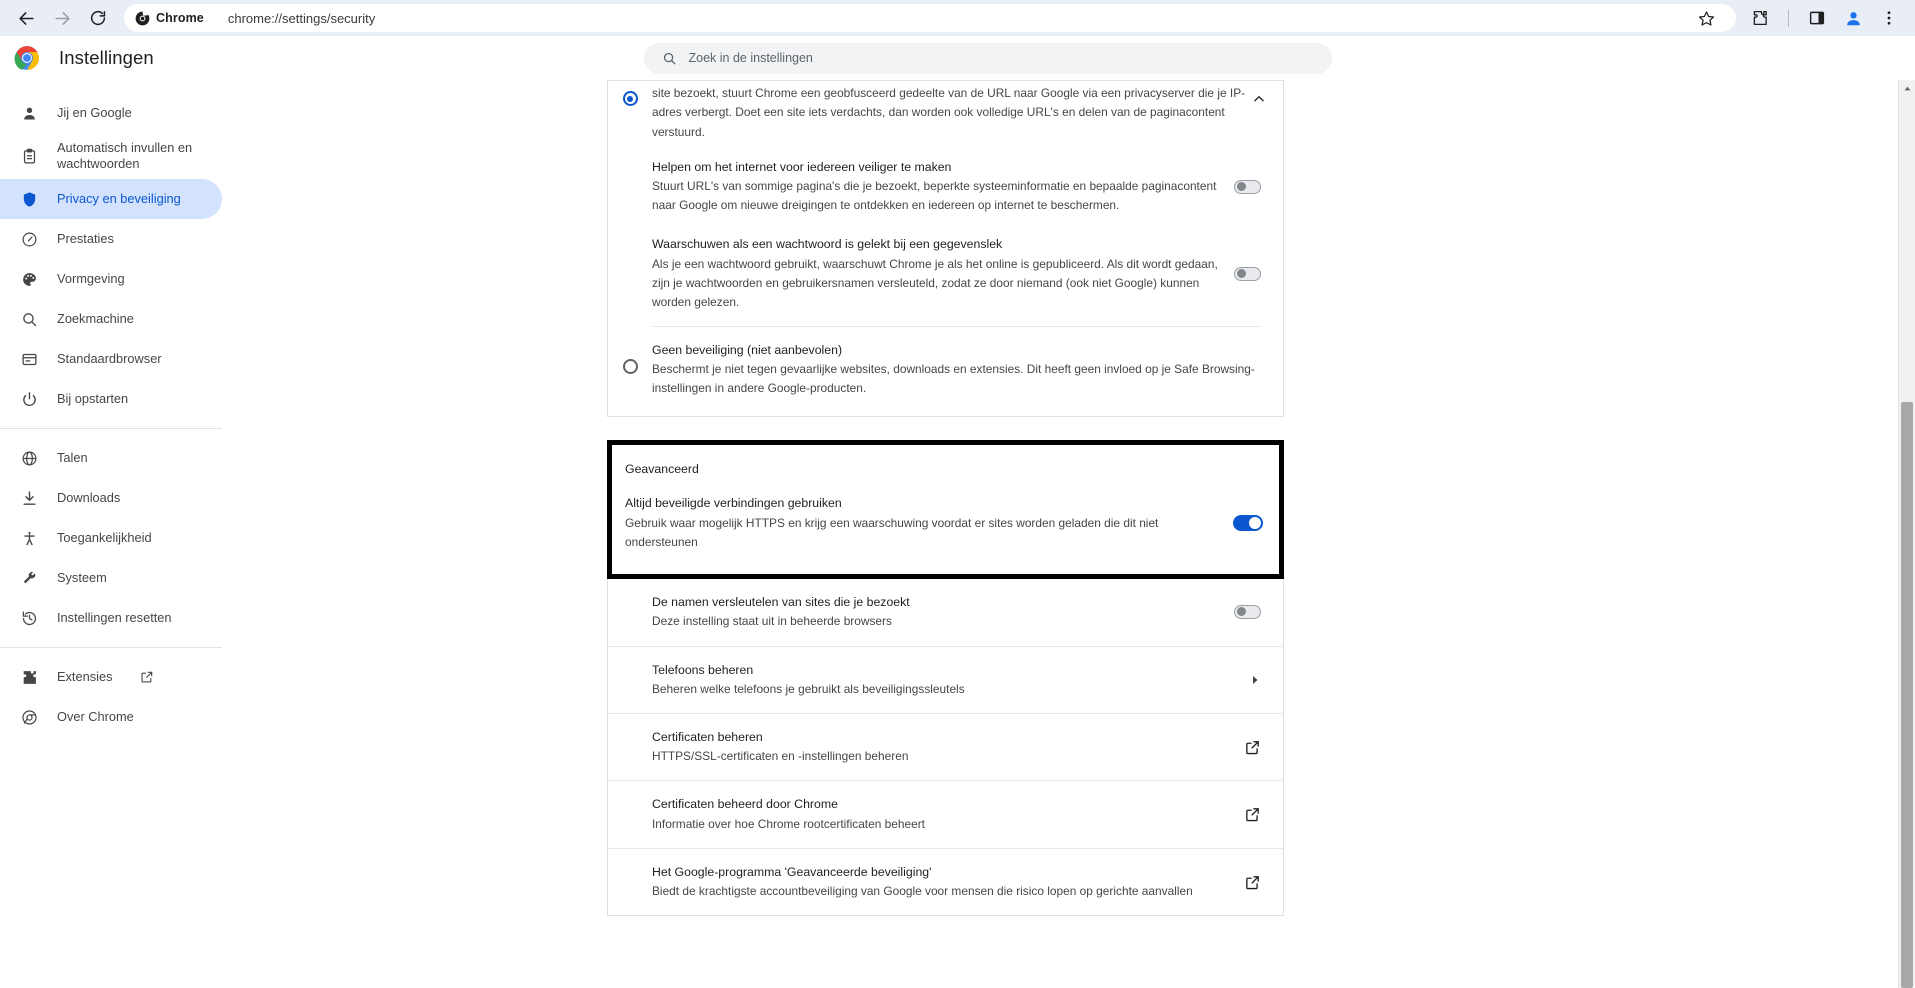 This screenshot has width=1915, height=988. I want to click on bookmark-button, so click(1706, 18).